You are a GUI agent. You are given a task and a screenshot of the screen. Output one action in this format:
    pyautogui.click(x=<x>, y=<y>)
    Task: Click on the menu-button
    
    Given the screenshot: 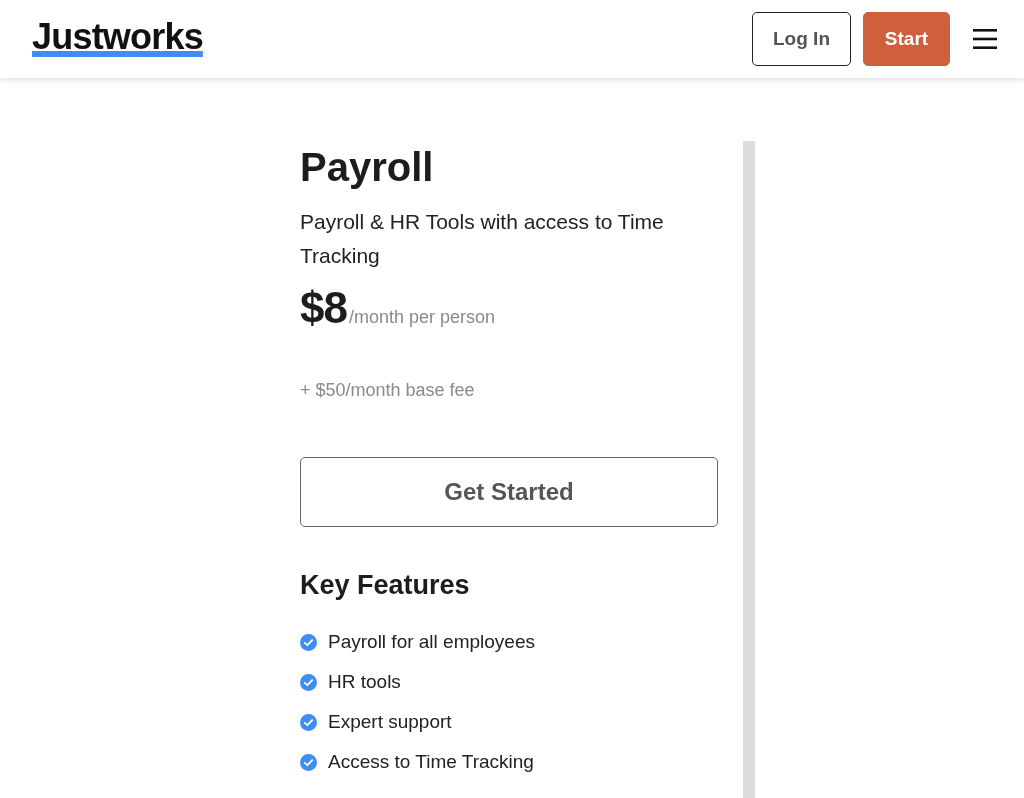 What is the action you would take?
    pyautogui.click(x=985, y=39)
    